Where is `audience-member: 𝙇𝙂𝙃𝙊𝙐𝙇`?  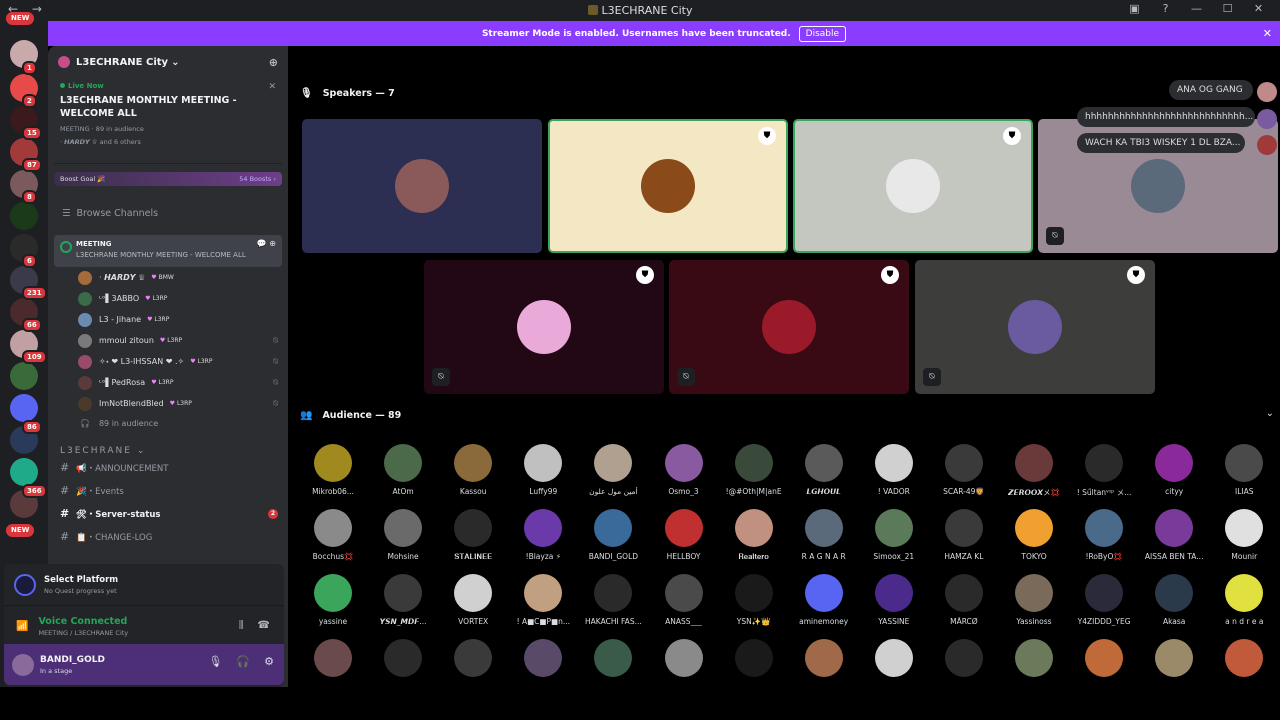 audience-member: 𝙇𝙂𝙃𝙊𝙐𝙇 is located at coordinates (824, 470).